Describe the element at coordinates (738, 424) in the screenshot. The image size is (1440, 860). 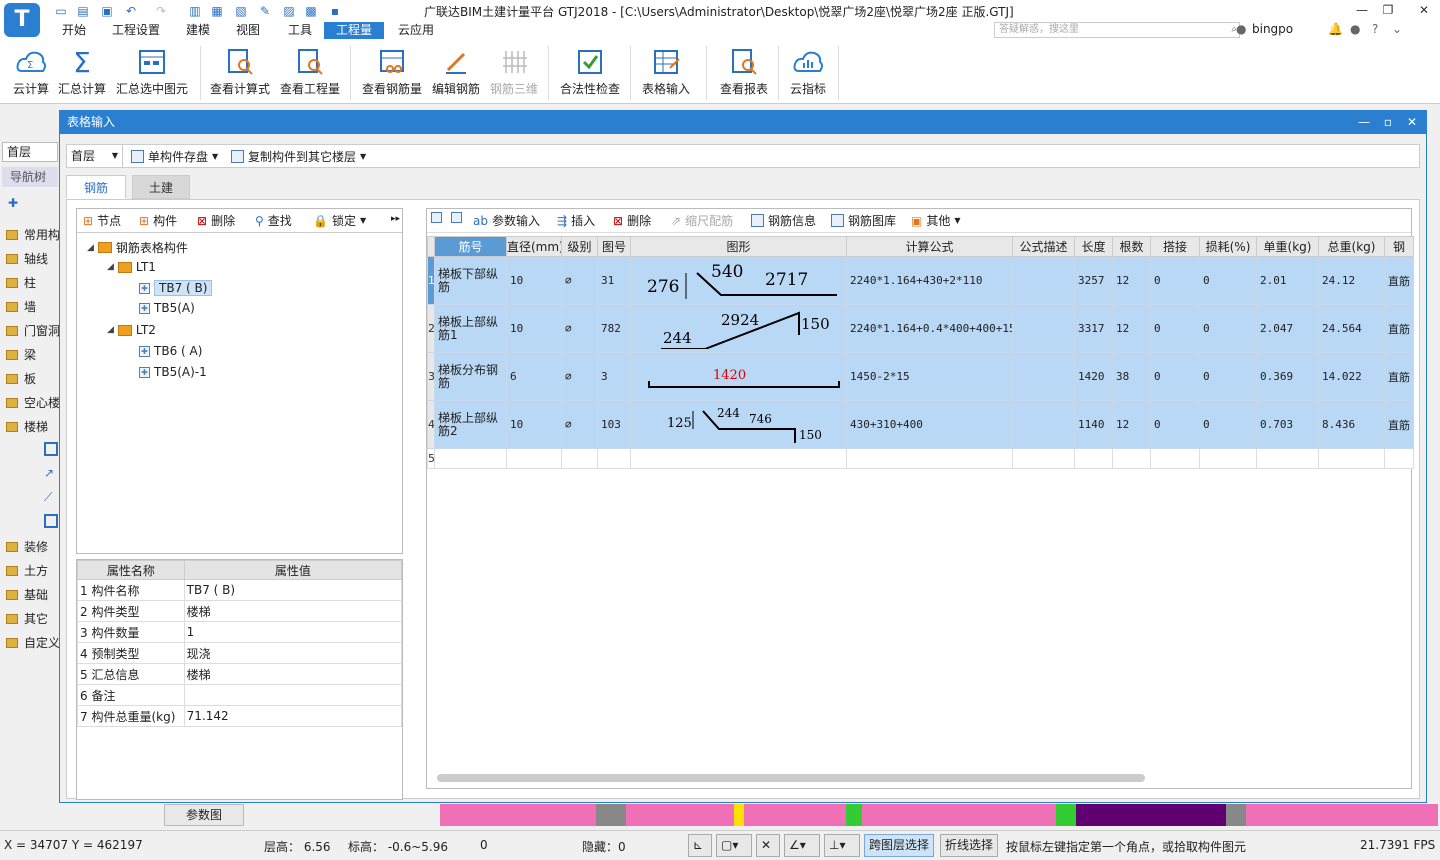
I see `cell-shape: 125 244 746 150` at that location.